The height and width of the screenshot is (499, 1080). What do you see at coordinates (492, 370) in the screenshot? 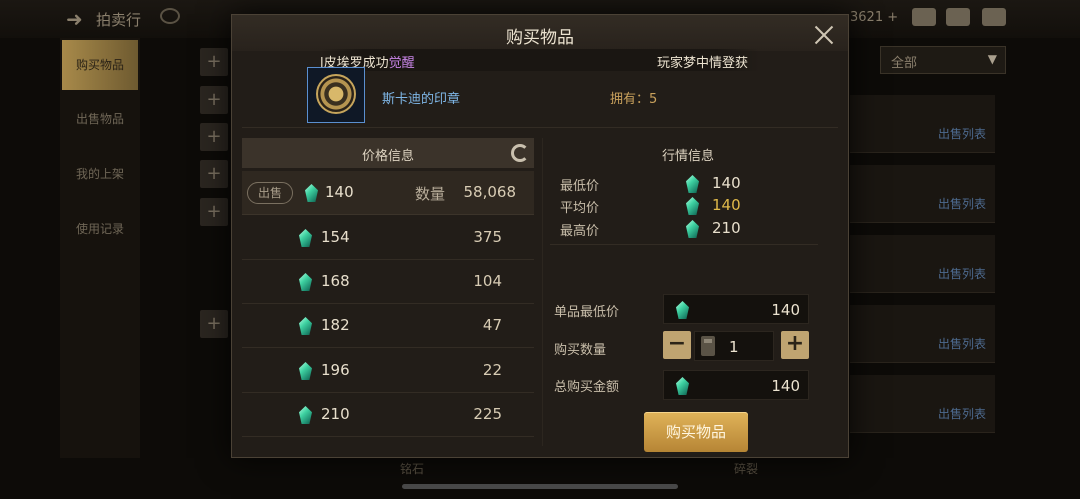
I see `quantity-value: 22` at bounding box center [492, 370].